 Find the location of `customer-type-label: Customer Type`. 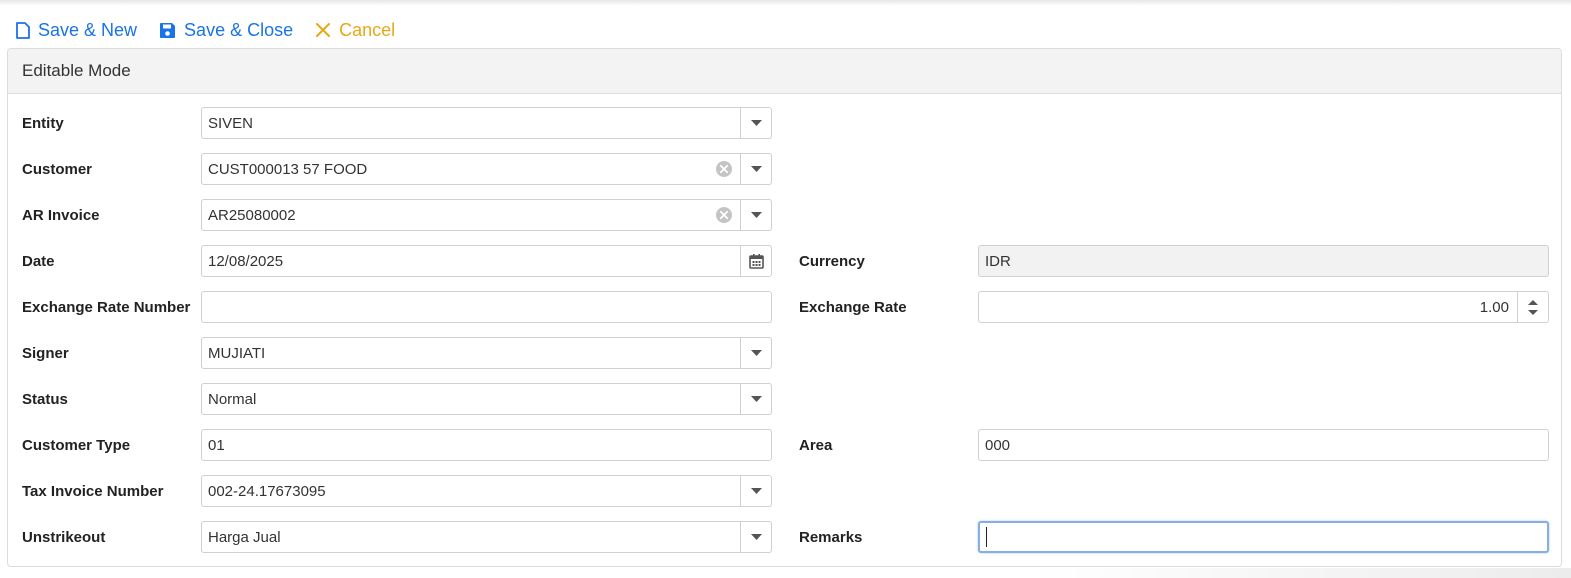

customer-type-label: Customer Type is located at coordinates (76, 445).